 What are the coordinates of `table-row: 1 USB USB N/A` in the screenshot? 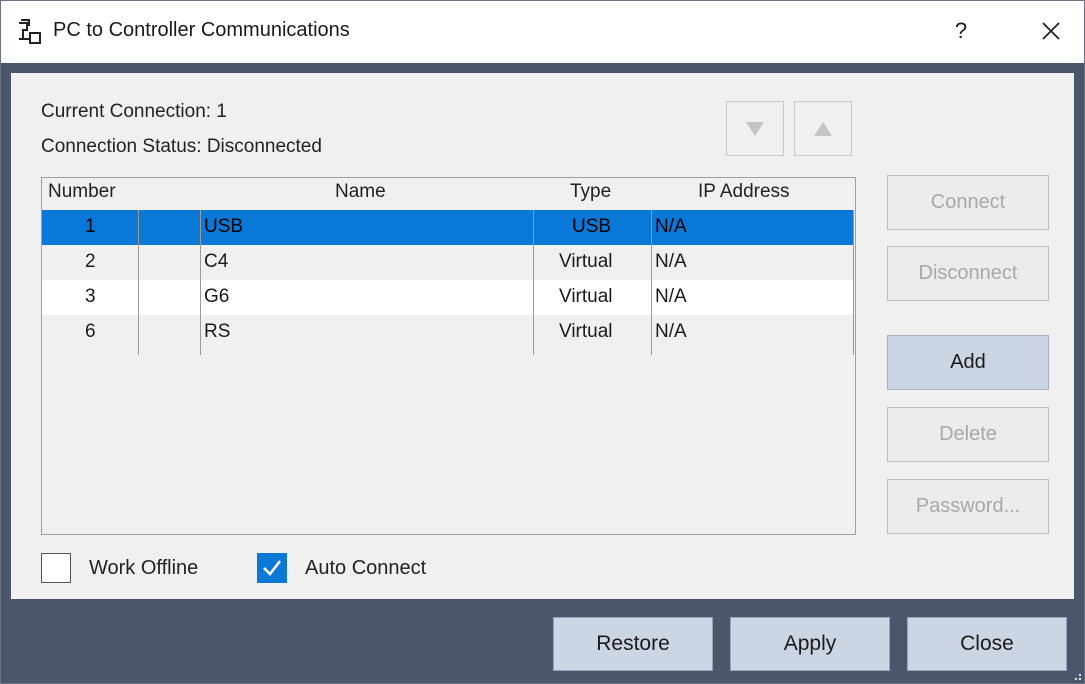 It's located at (448, 227).